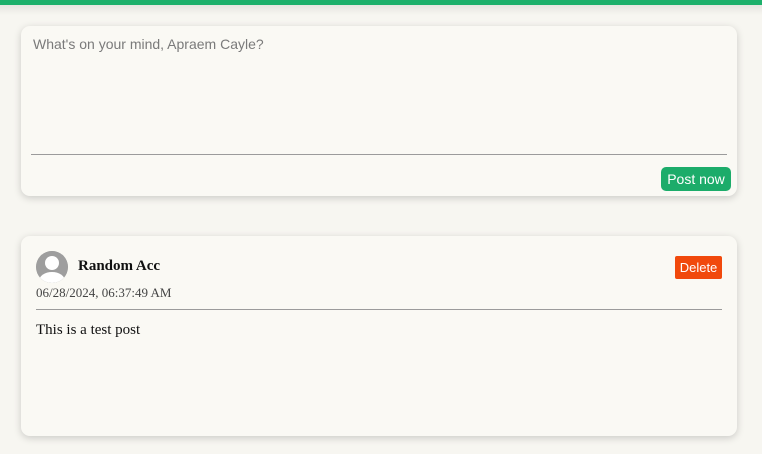  I want to click on post-now-button: Post now, so click(696, 179).